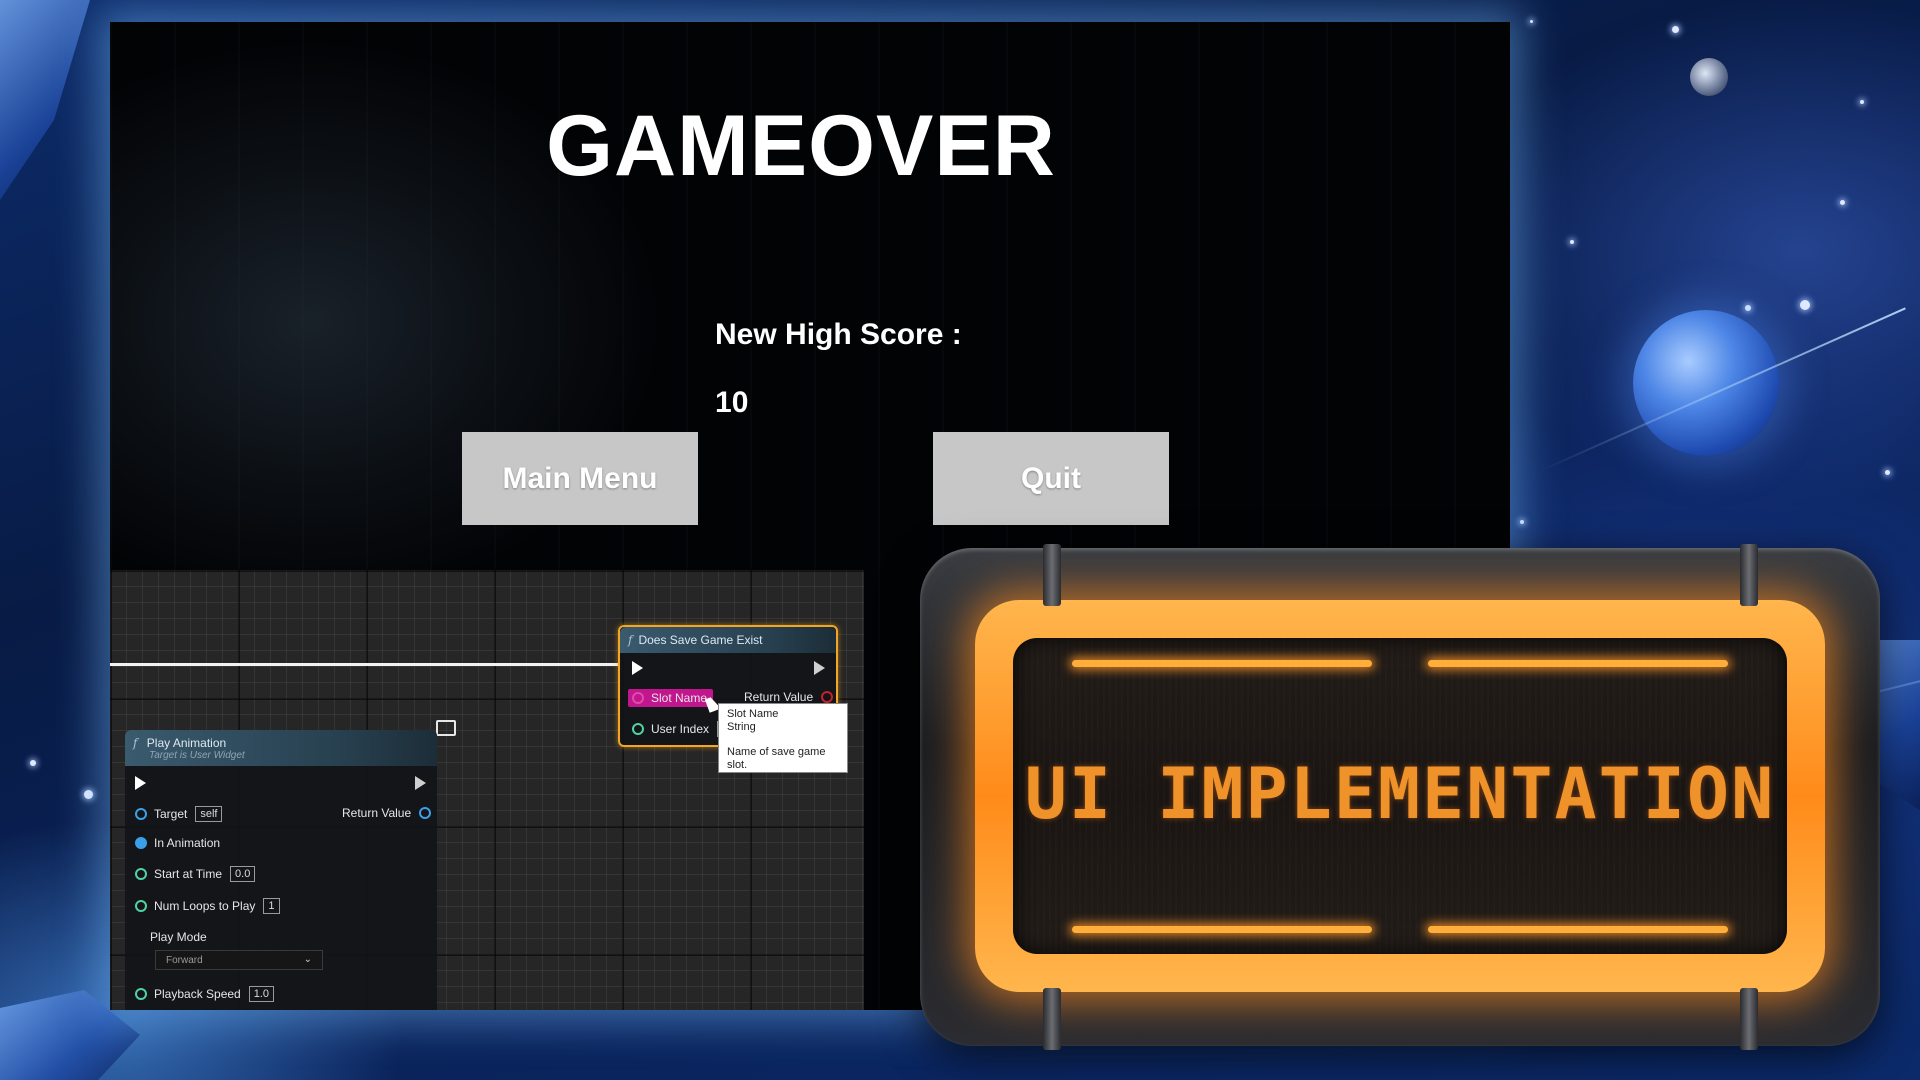 The image size is (1920, 1080). I want to click on moon, so click(1709, 77).